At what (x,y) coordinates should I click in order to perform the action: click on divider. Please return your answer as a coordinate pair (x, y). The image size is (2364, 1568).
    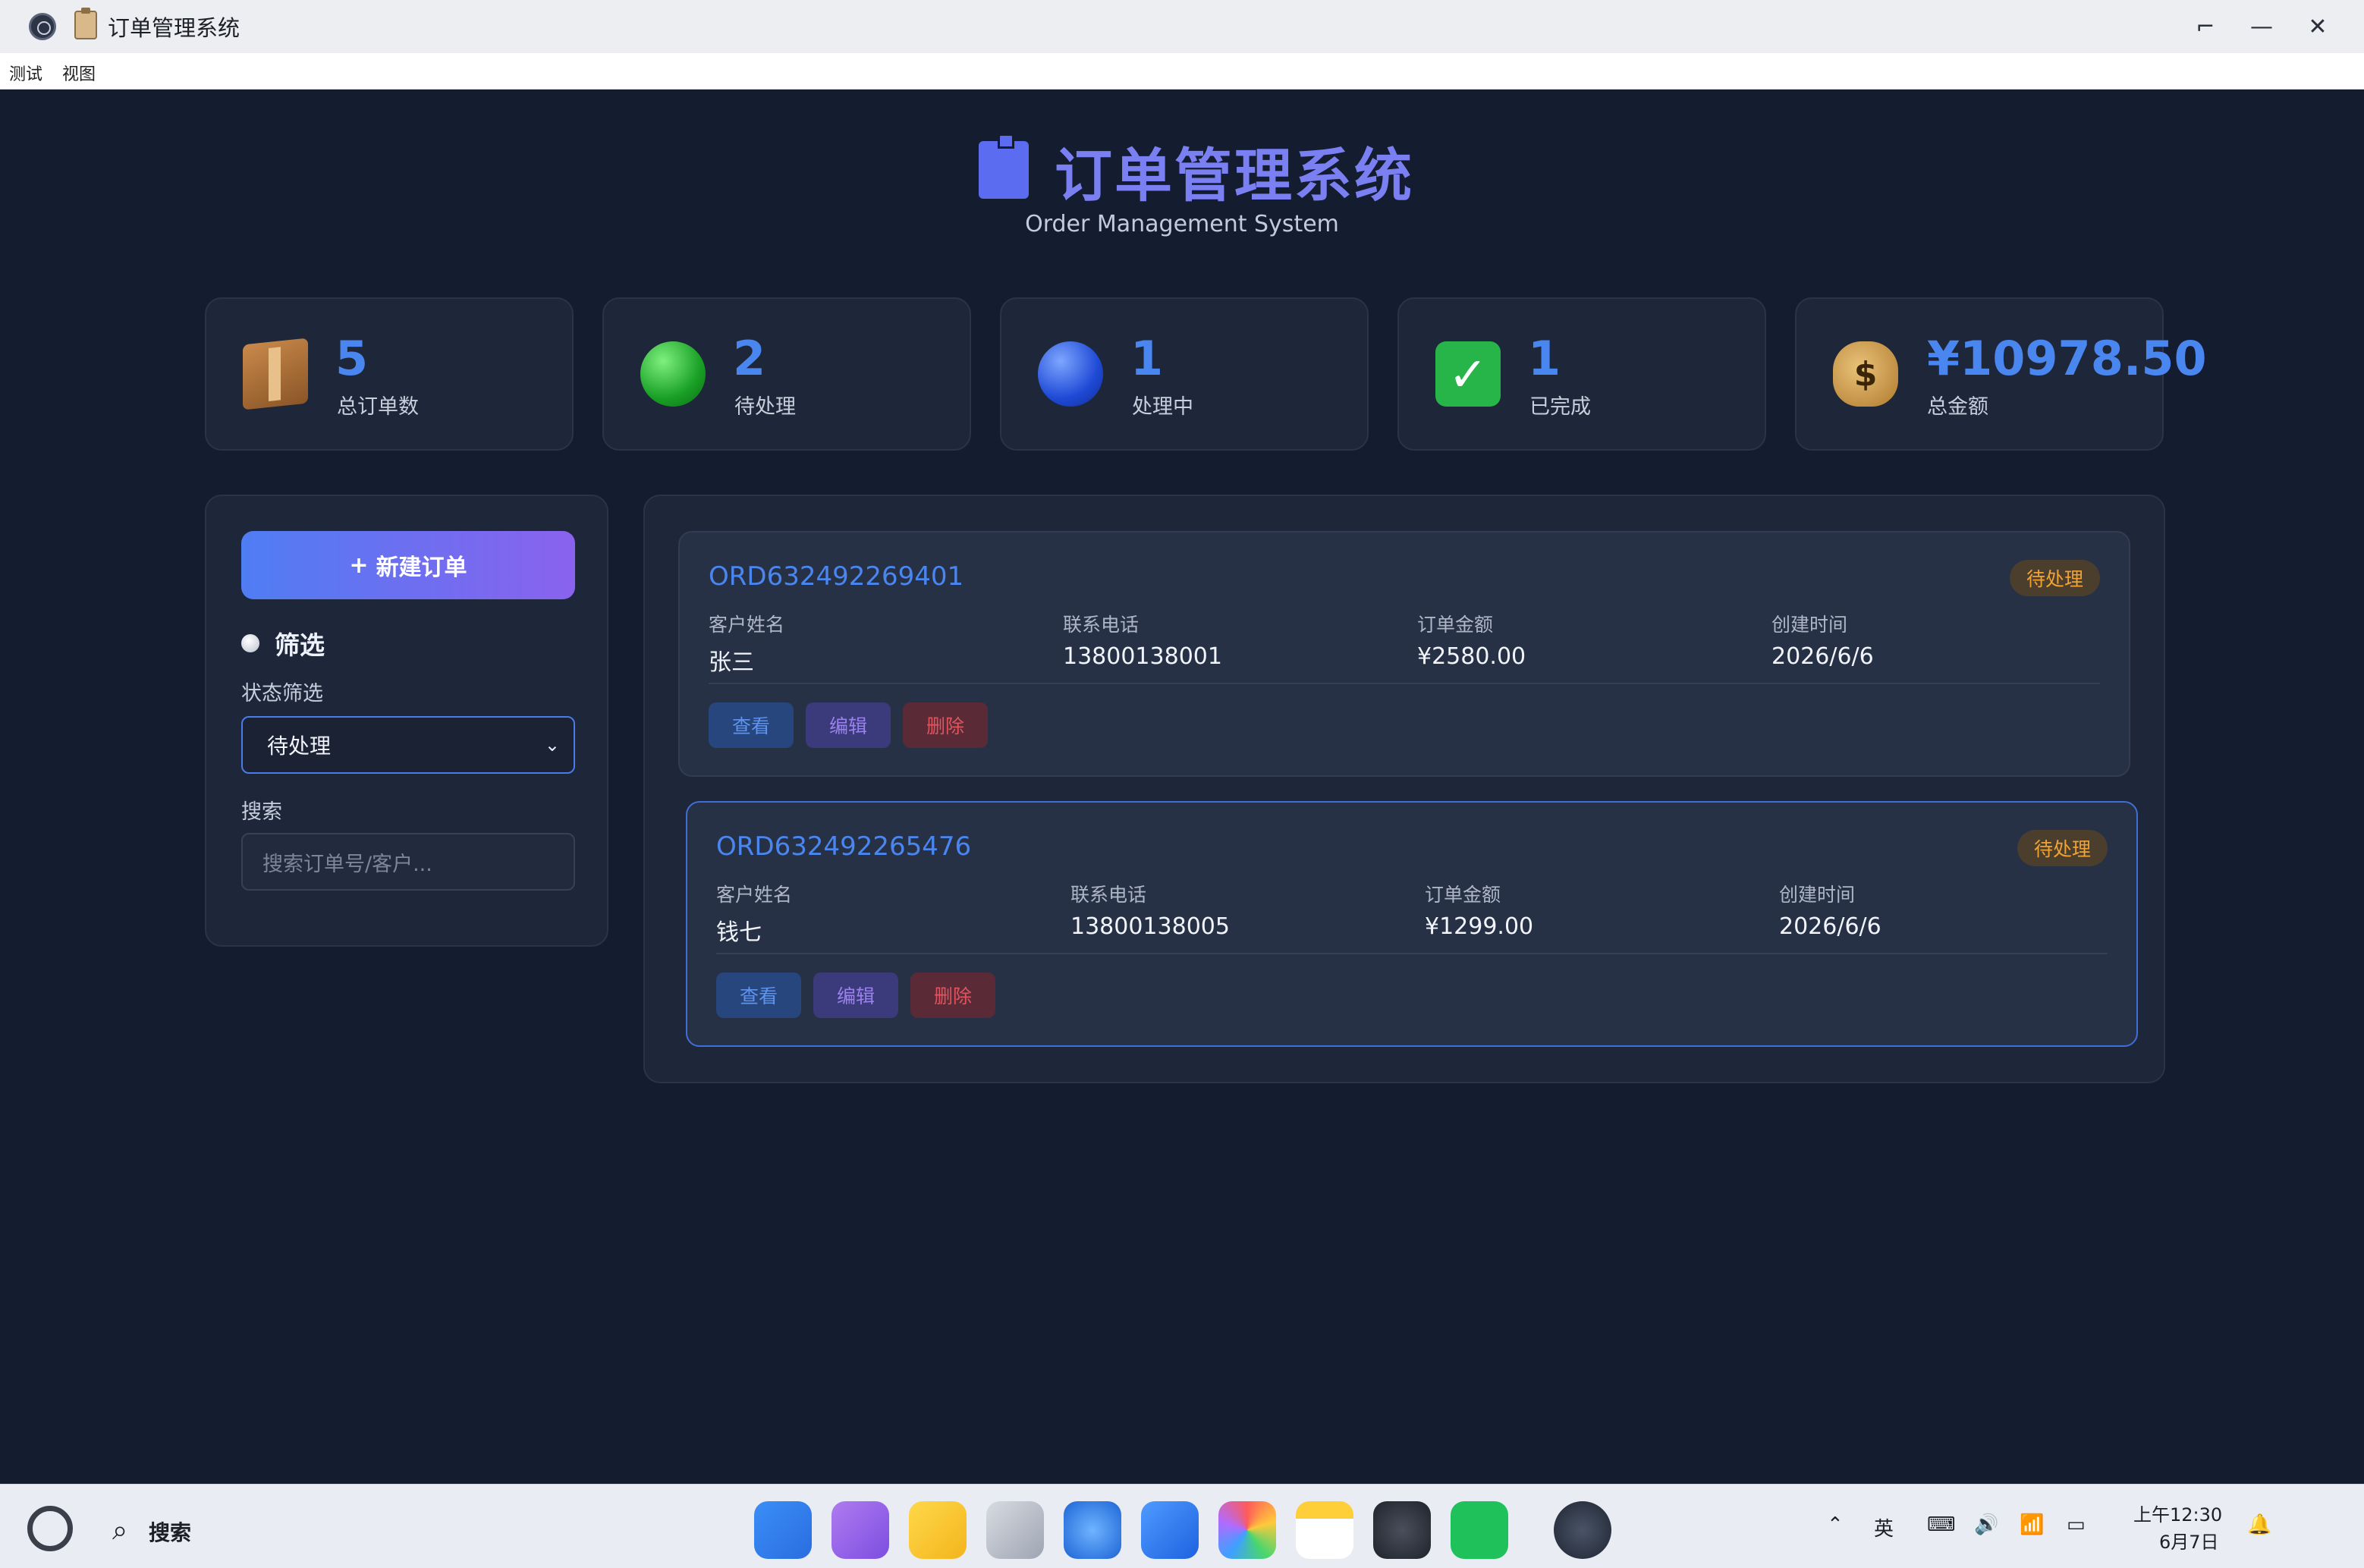
    Looking at the image, I should click on (1404, 683).